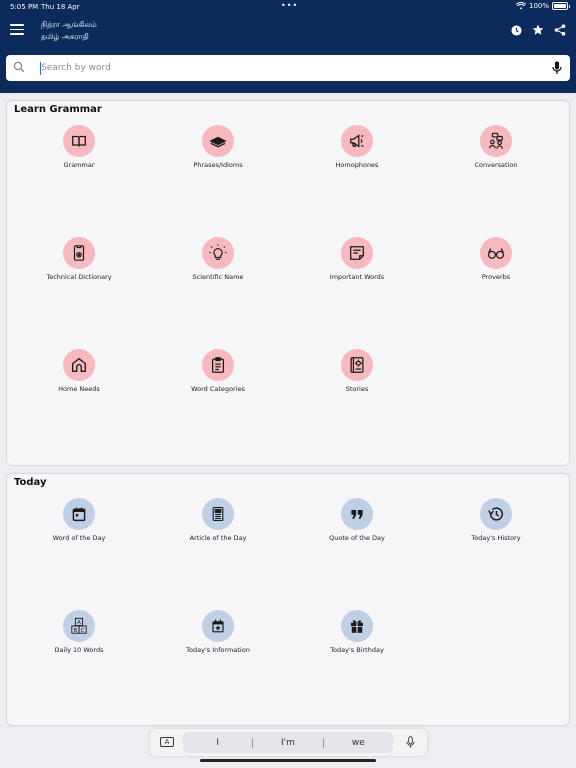  I want to click on battery-percent: 100%, so click(538, 6).